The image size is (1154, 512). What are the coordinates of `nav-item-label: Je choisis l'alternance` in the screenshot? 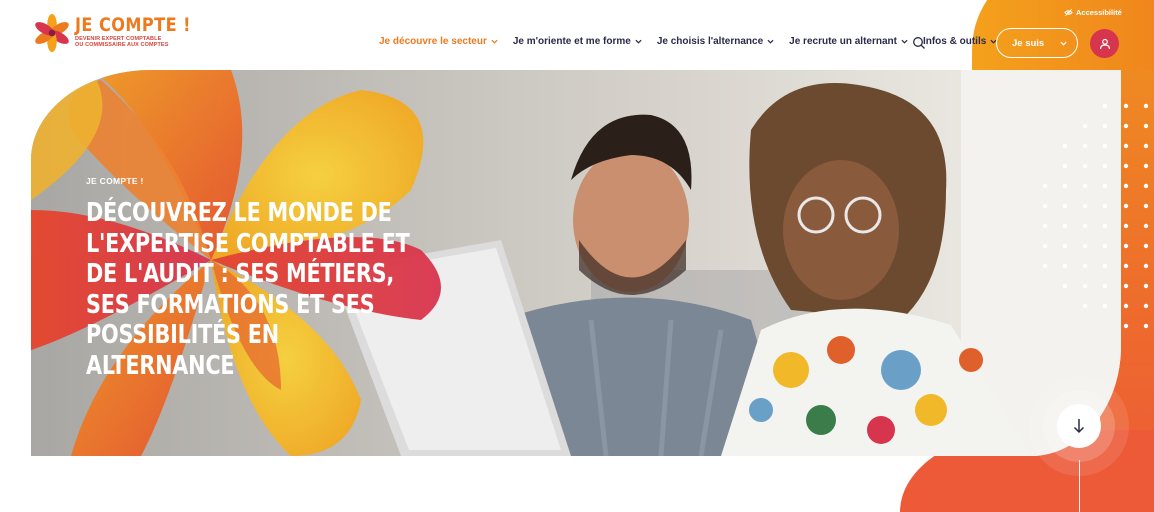 It's located at (710, 41).